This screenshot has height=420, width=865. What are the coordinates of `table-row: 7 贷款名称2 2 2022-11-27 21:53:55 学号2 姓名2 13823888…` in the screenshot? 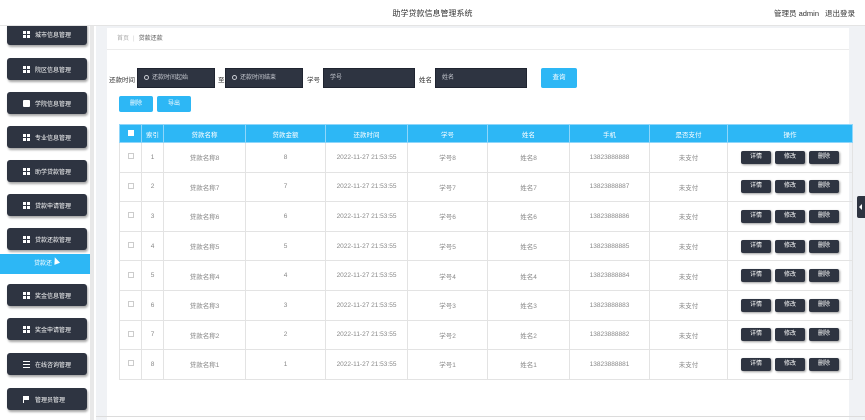 It's located at (486, 335).